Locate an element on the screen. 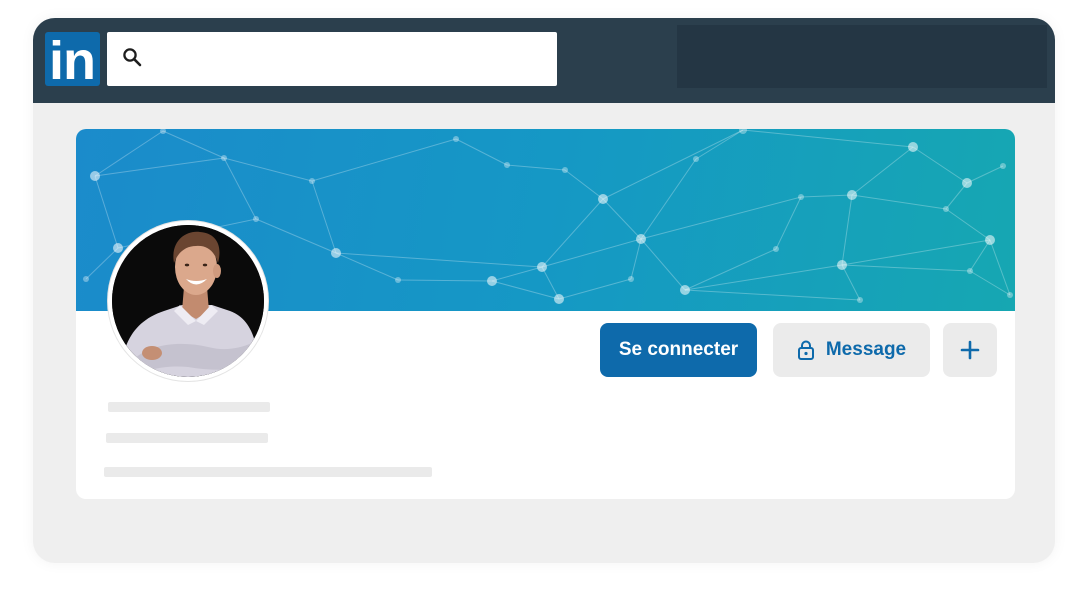  details-placeholder-line is located at coordinates (268, 472).